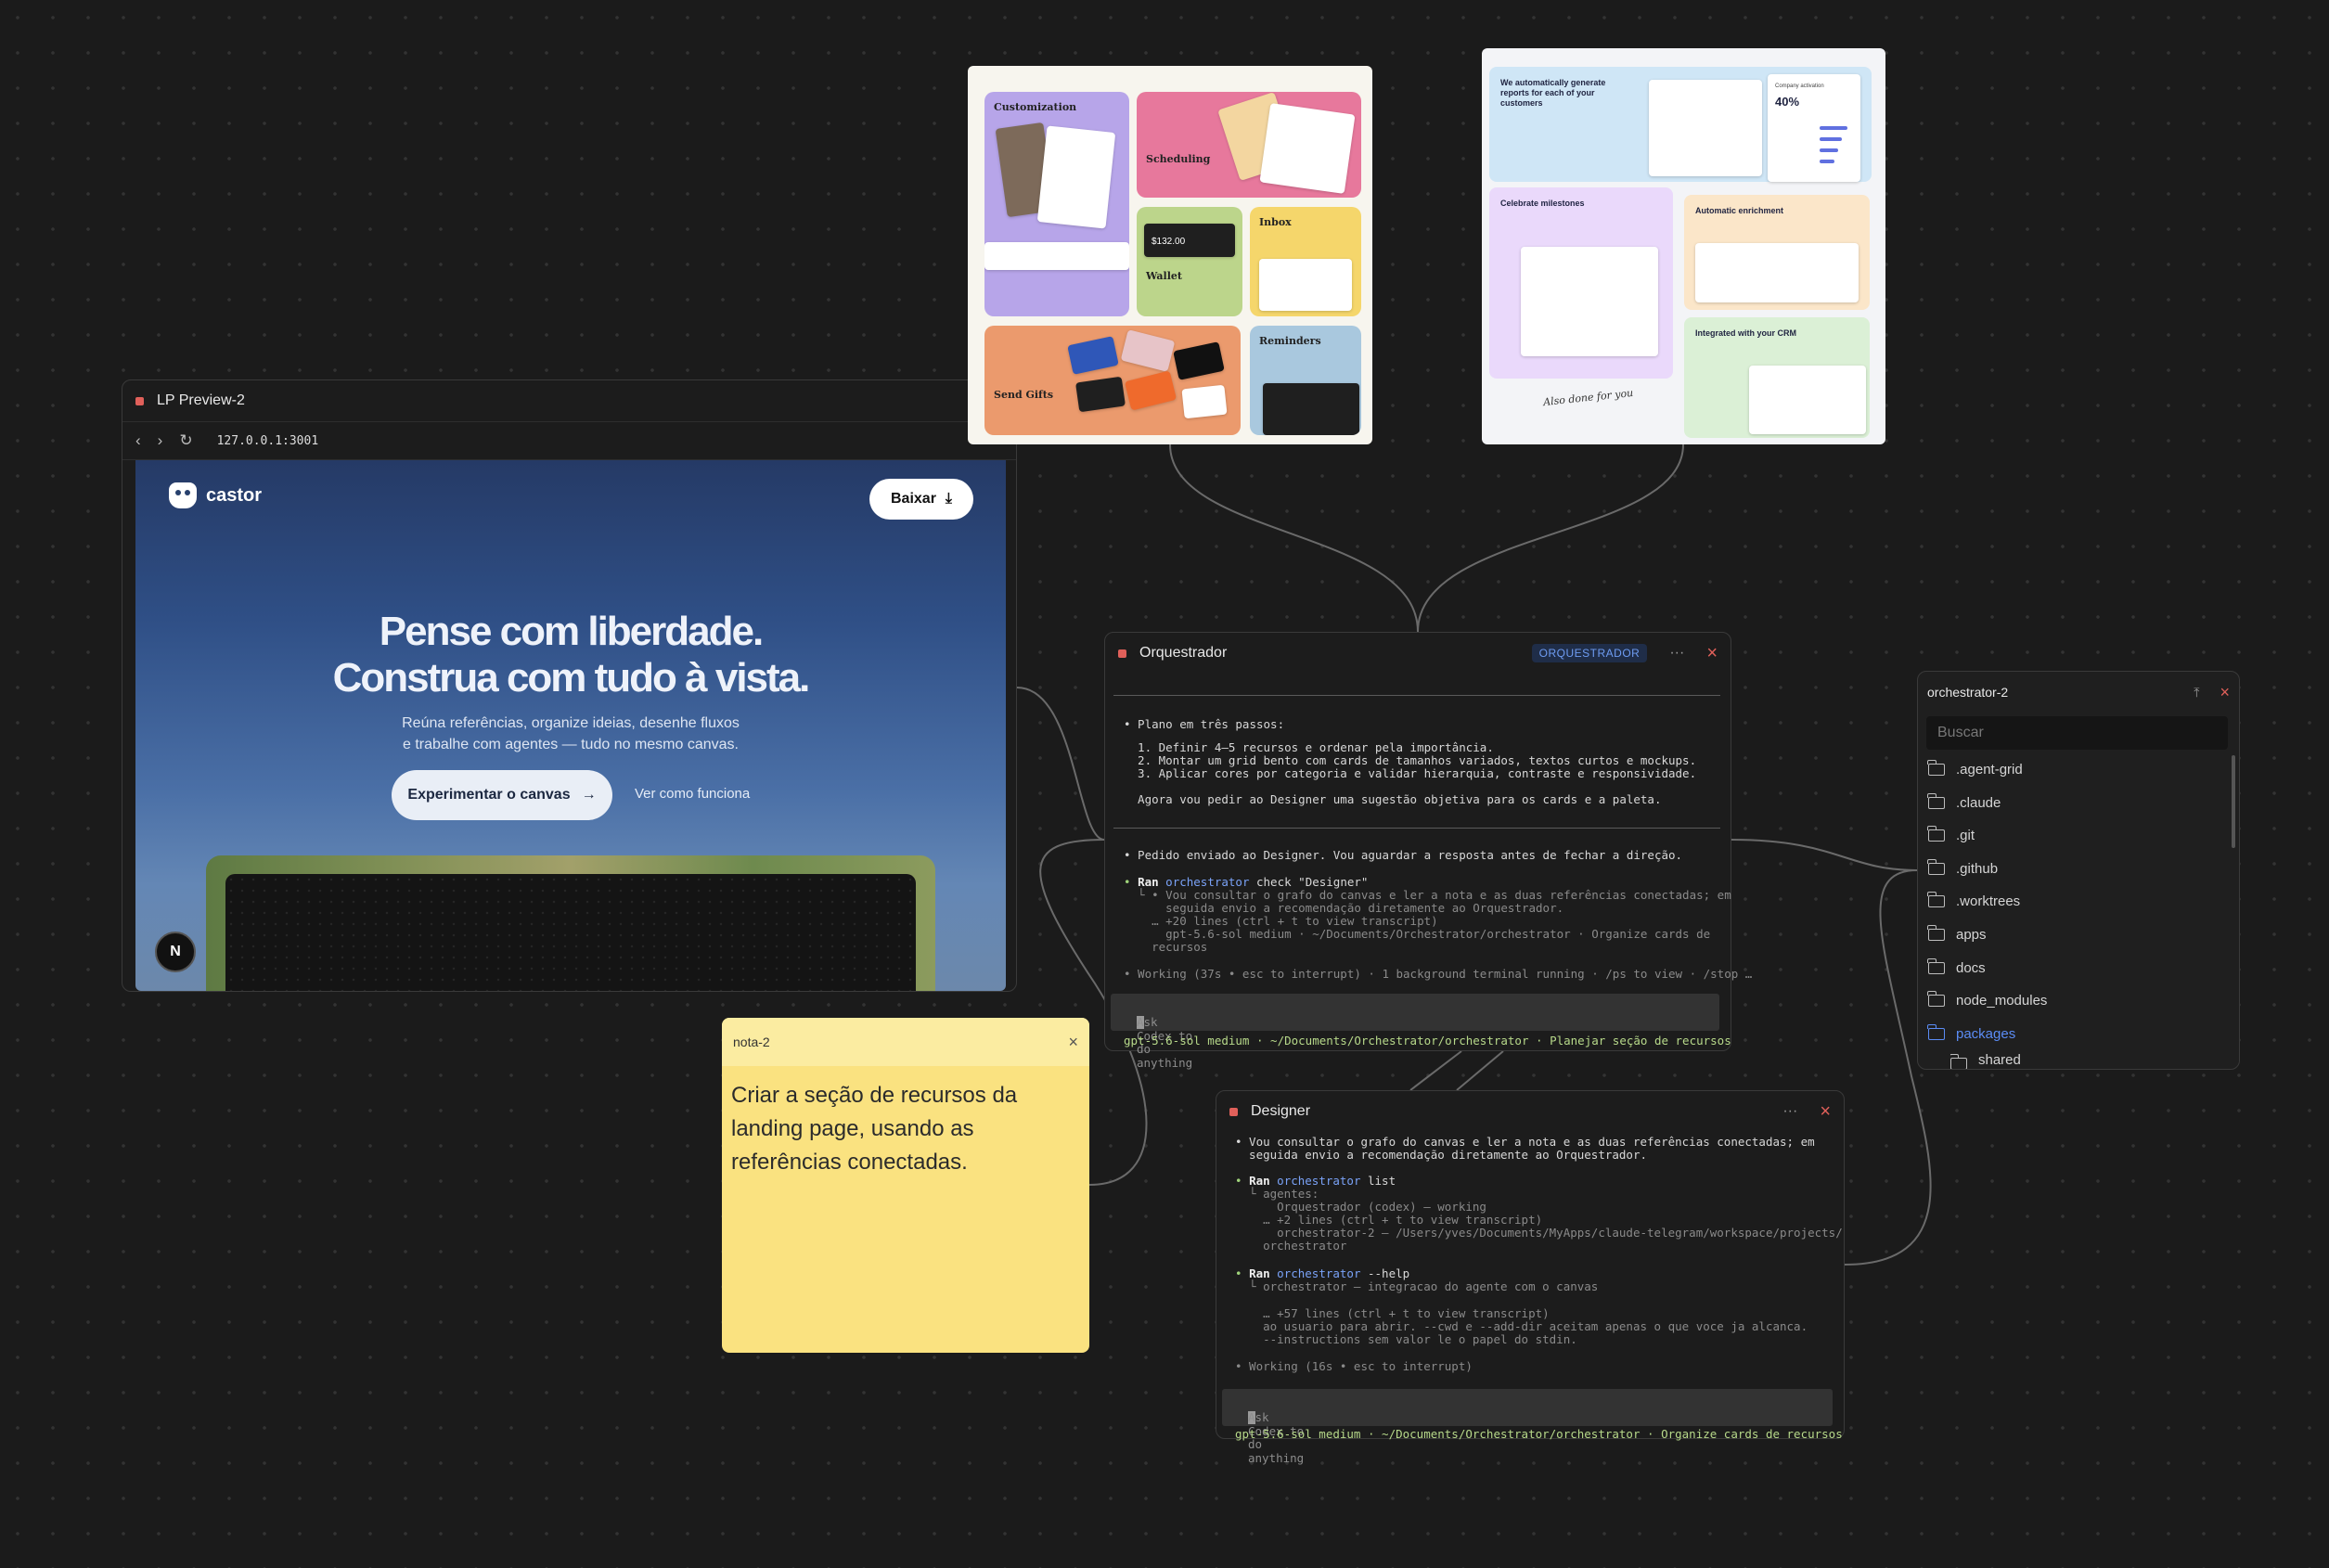  Describe the element at coordinates (1589, 653) in the screenshot. I see `role-badge: ORQUESTRADOR` at that location.